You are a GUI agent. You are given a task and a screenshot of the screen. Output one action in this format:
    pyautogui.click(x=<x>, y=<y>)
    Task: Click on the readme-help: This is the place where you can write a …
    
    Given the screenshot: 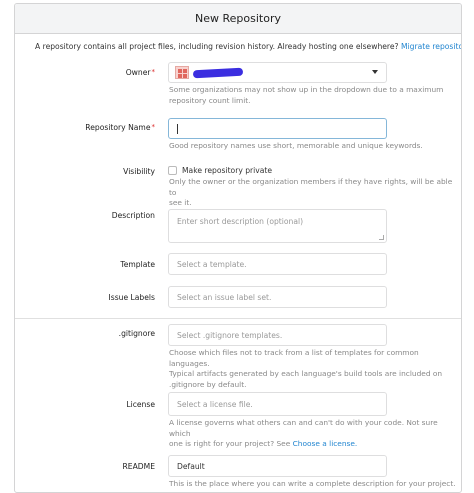 What is the action you would take?
    pyautogui.click(x=312, y=483)
    